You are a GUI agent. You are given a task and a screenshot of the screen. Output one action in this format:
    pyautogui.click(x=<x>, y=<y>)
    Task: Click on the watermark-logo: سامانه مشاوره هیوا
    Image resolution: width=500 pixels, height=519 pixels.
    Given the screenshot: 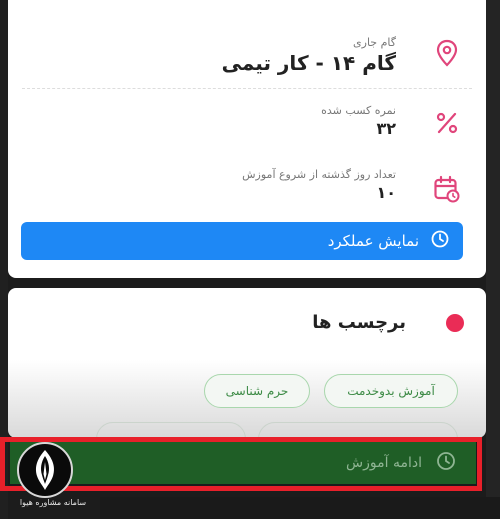 What is the action you would take?
    pyautogui.click(x=52, y=478)
    